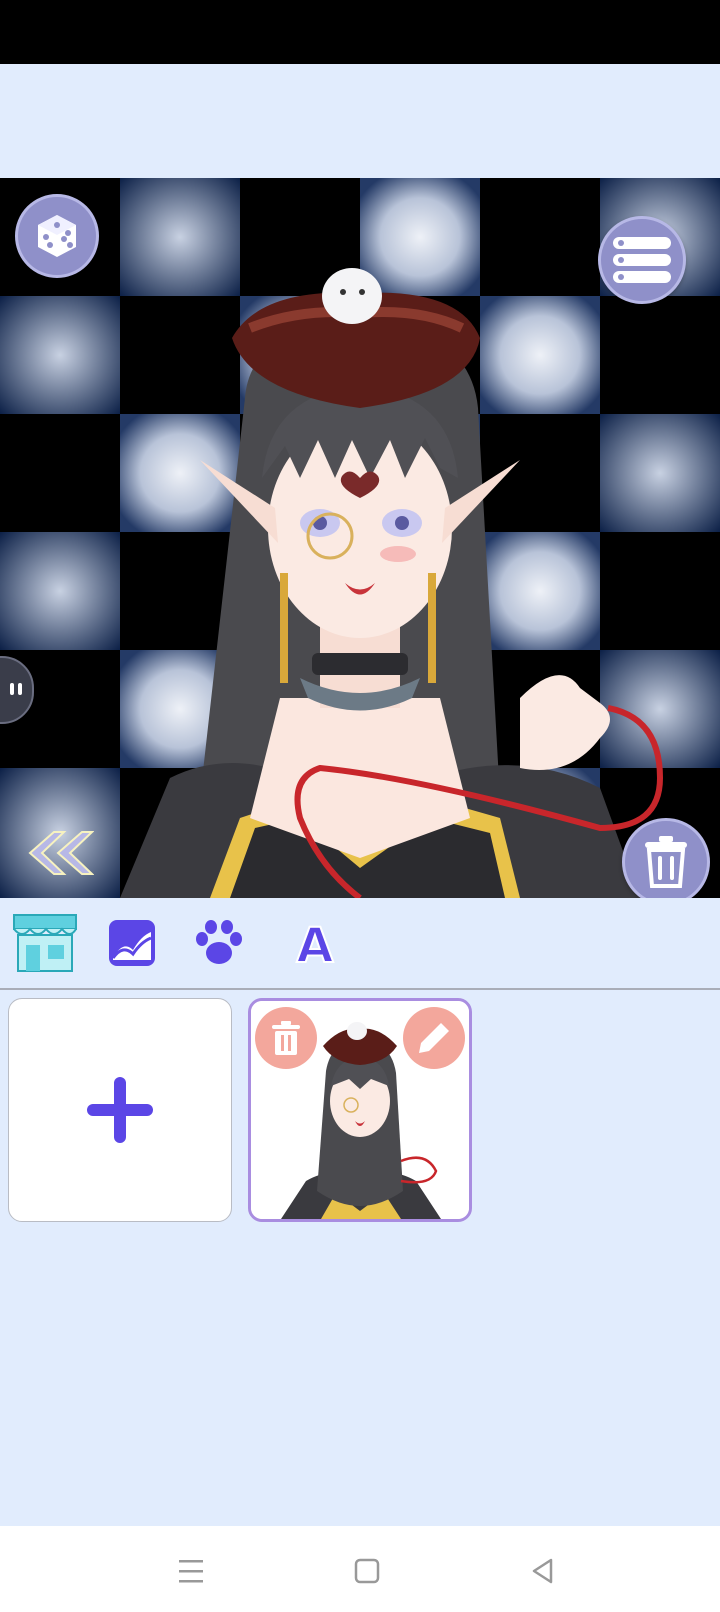 The height and width of the screenshot is (1612, 720). I want to click on saved-character-card, so click(360, 1110).